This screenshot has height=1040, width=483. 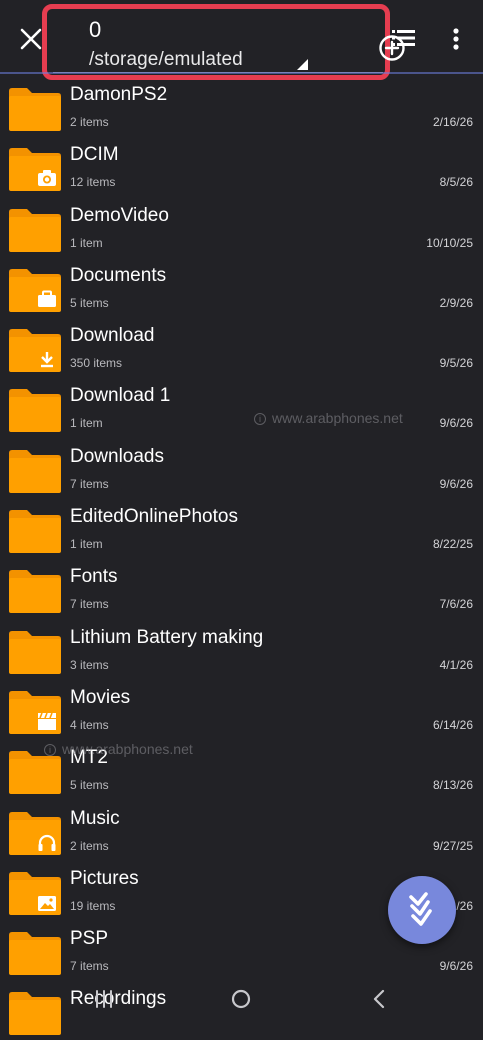 I want to click on folder-item-count: 350 items, so click(x=96, y=363).